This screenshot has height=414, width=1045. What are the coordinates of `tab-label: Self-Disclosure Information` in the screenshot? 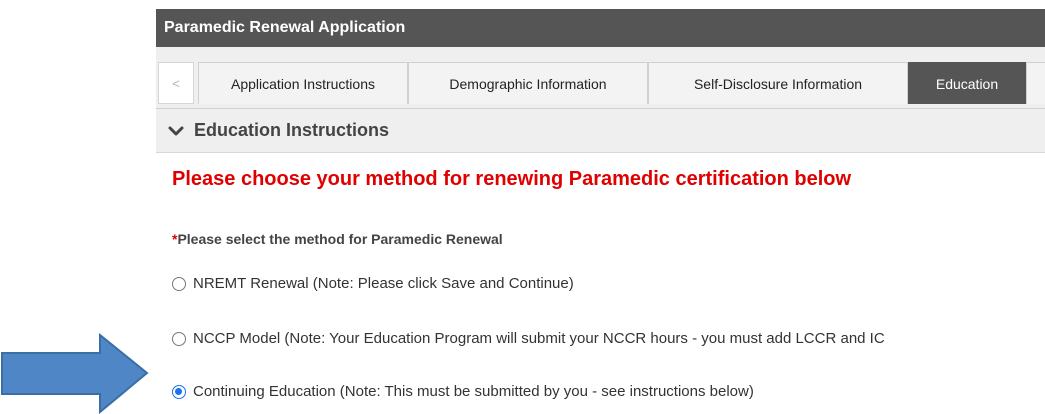 It's located at (778, 83).